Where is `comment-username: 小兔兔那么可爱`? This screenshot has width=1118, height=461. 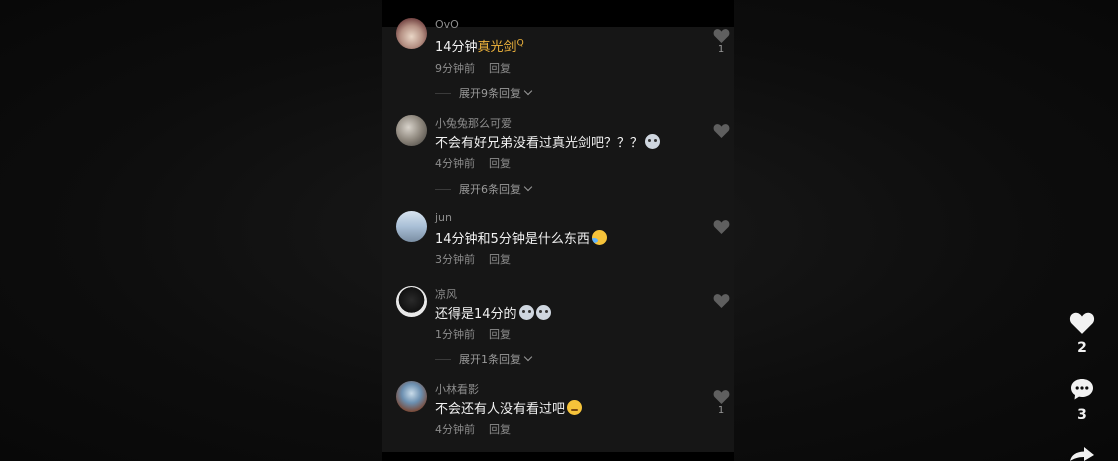
comment-username: 小兔兔那么可爱 is located at coordinates (473, 123).